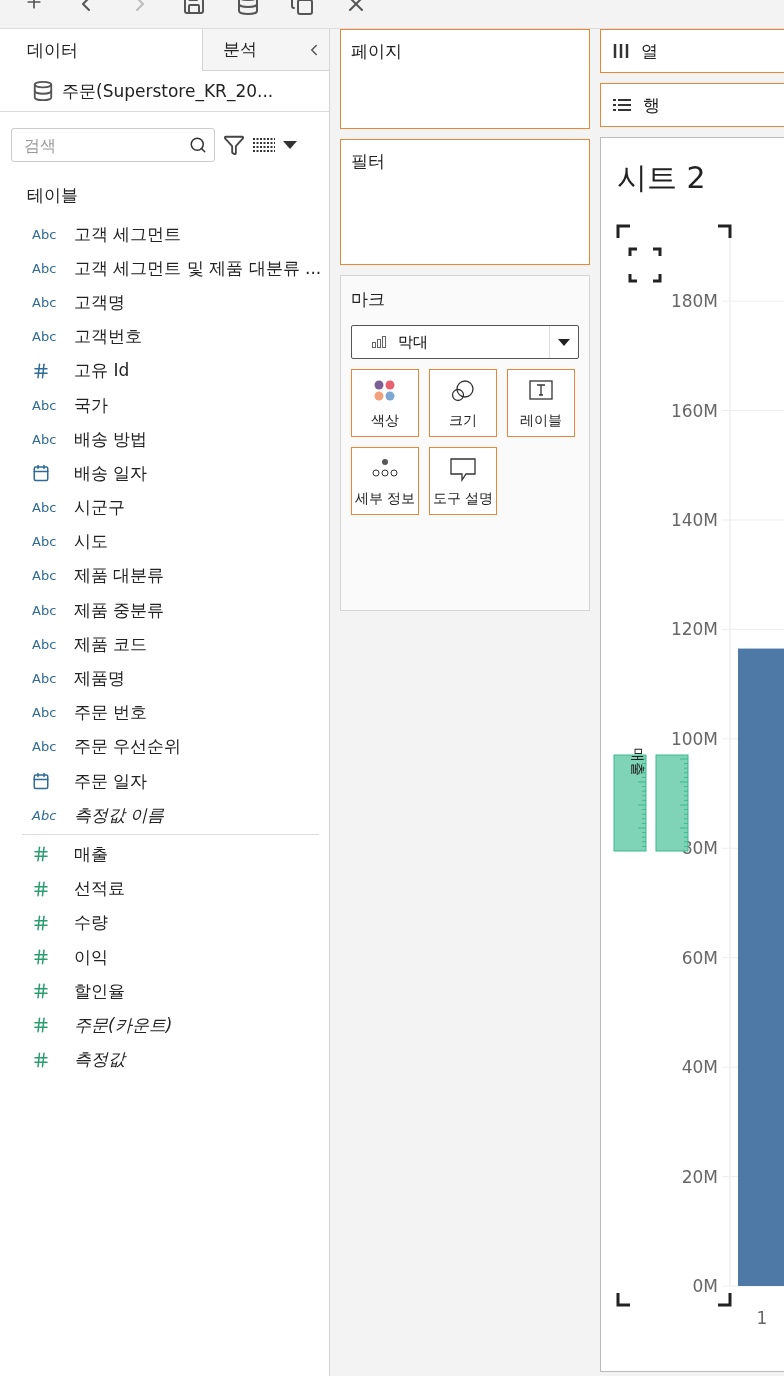 The height and width of the screenshot is (1376, 784). Describe the element at coordinates (91, 854) in the screenshot. I see `field-name: 매출` at that location.